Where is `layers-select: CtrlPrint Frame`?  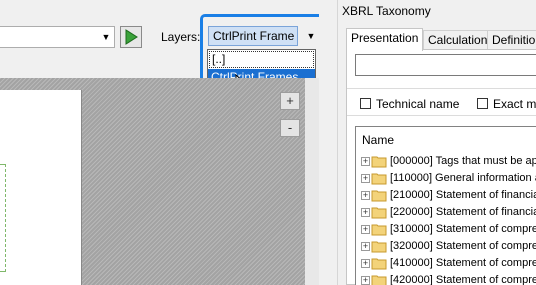
layers-select: CtrlPrint Frame is located at coordinates (253, 36).